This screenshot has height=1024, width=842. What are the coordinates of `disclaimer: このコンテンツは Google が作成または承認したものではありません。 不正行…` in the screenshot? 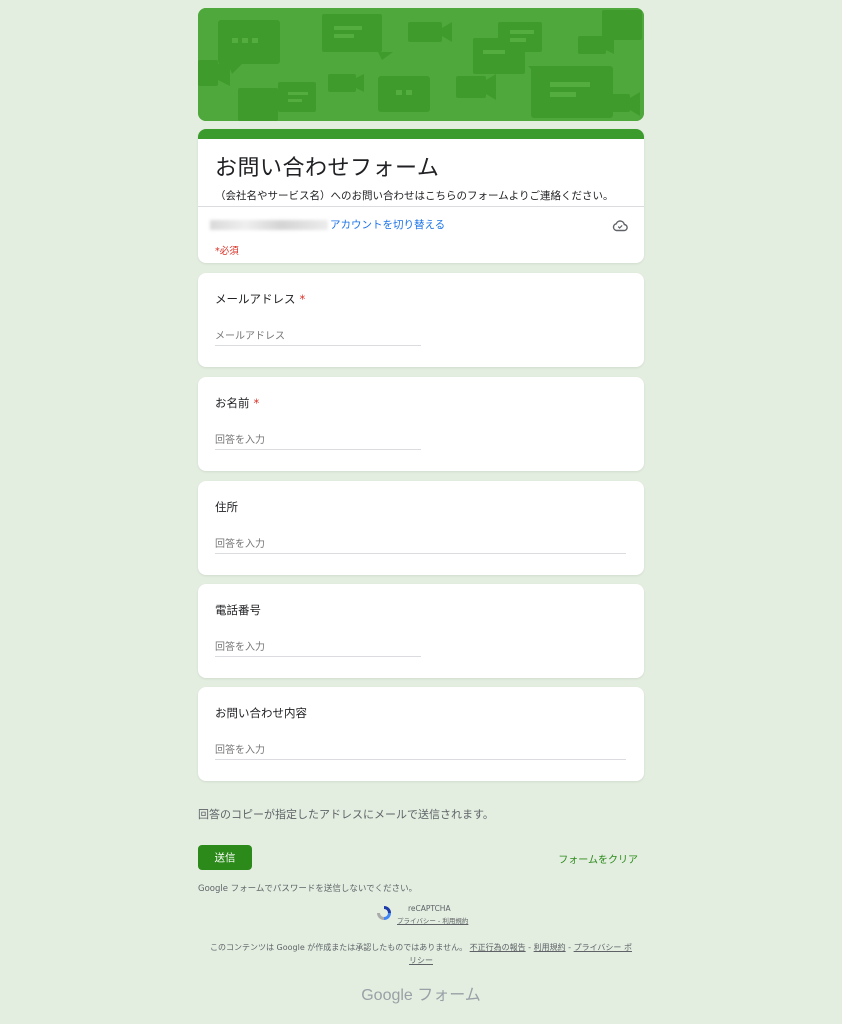 It's located at (421, 954).